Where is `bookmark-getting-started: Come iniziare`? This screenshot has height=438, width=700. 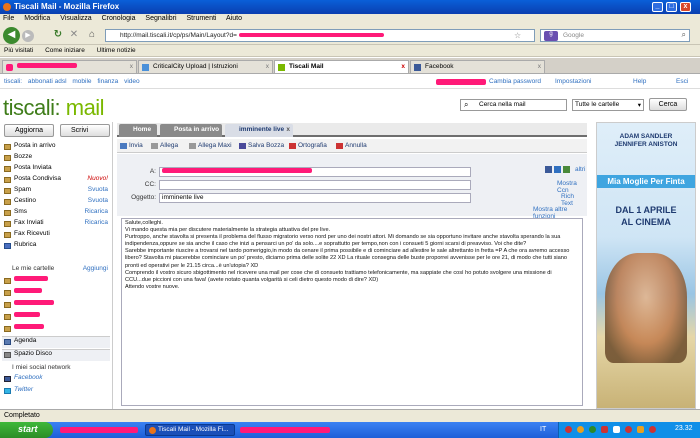
bookmark-getting-started: Come iniziare is located at coordinates (65, 50).